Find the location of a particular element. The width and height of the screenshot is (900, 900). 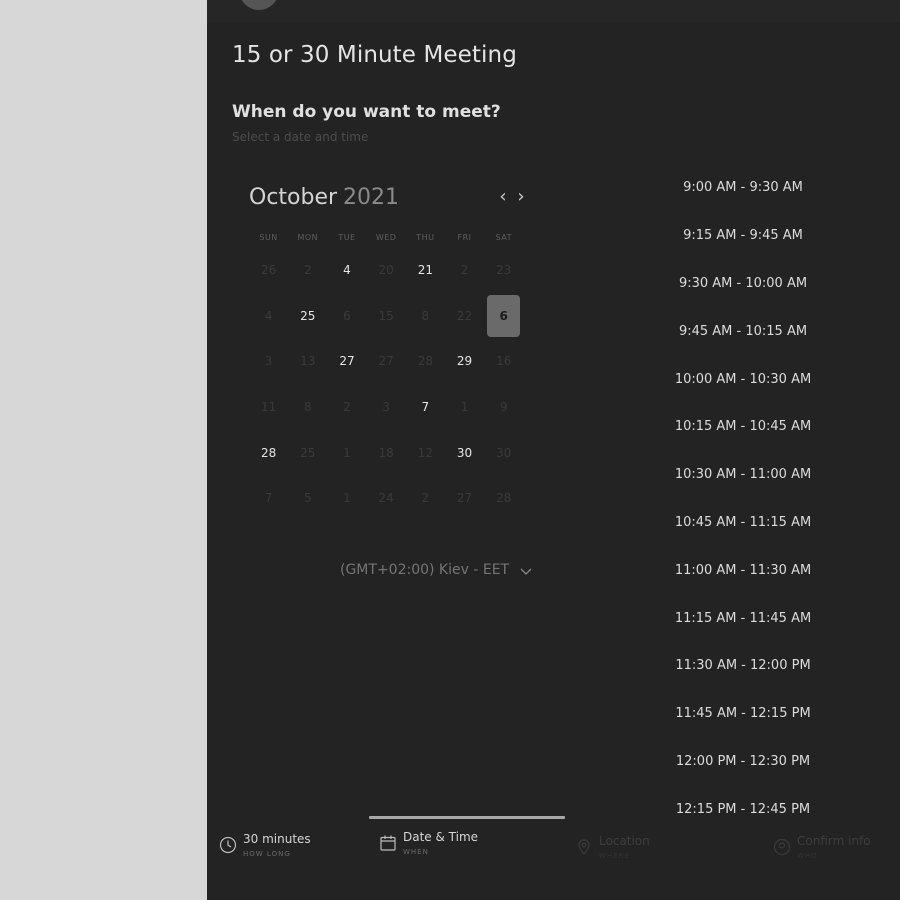

unavailable-day: 6 is located at coordinates (347, 315).